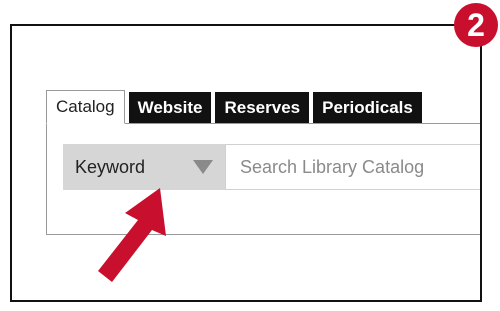 The image size is (500, 311). I want to click on step-number-badge: 2, so click(476, 25).